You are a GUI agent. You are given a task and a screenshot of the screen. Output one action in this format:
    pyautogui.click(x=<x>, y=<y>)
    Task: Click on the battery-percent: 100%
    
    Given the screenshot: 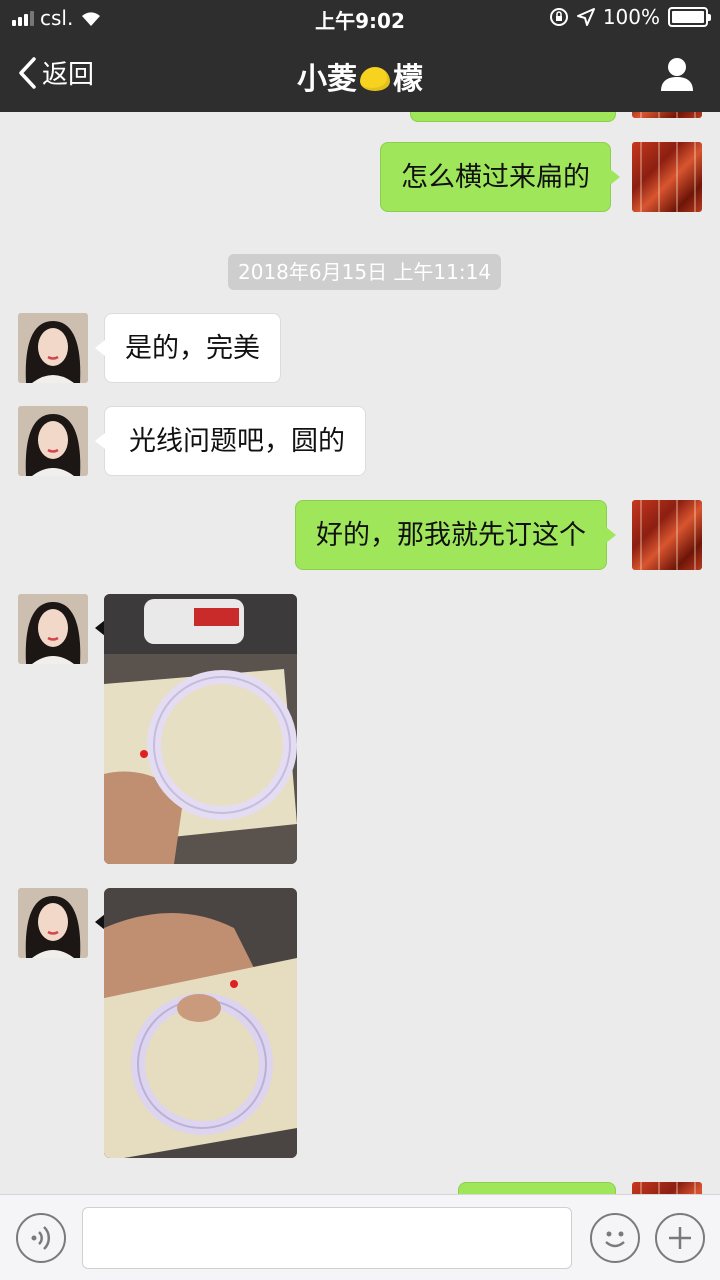 What is the action you would take?
    pyautogui.click(x=631, y=17)
    